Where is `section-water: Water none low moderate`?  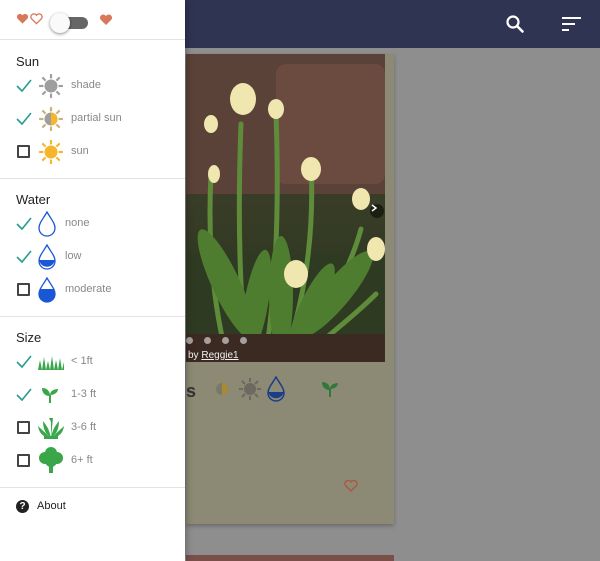
section-water: Water none low moderate is located at coordinates (92, 248).